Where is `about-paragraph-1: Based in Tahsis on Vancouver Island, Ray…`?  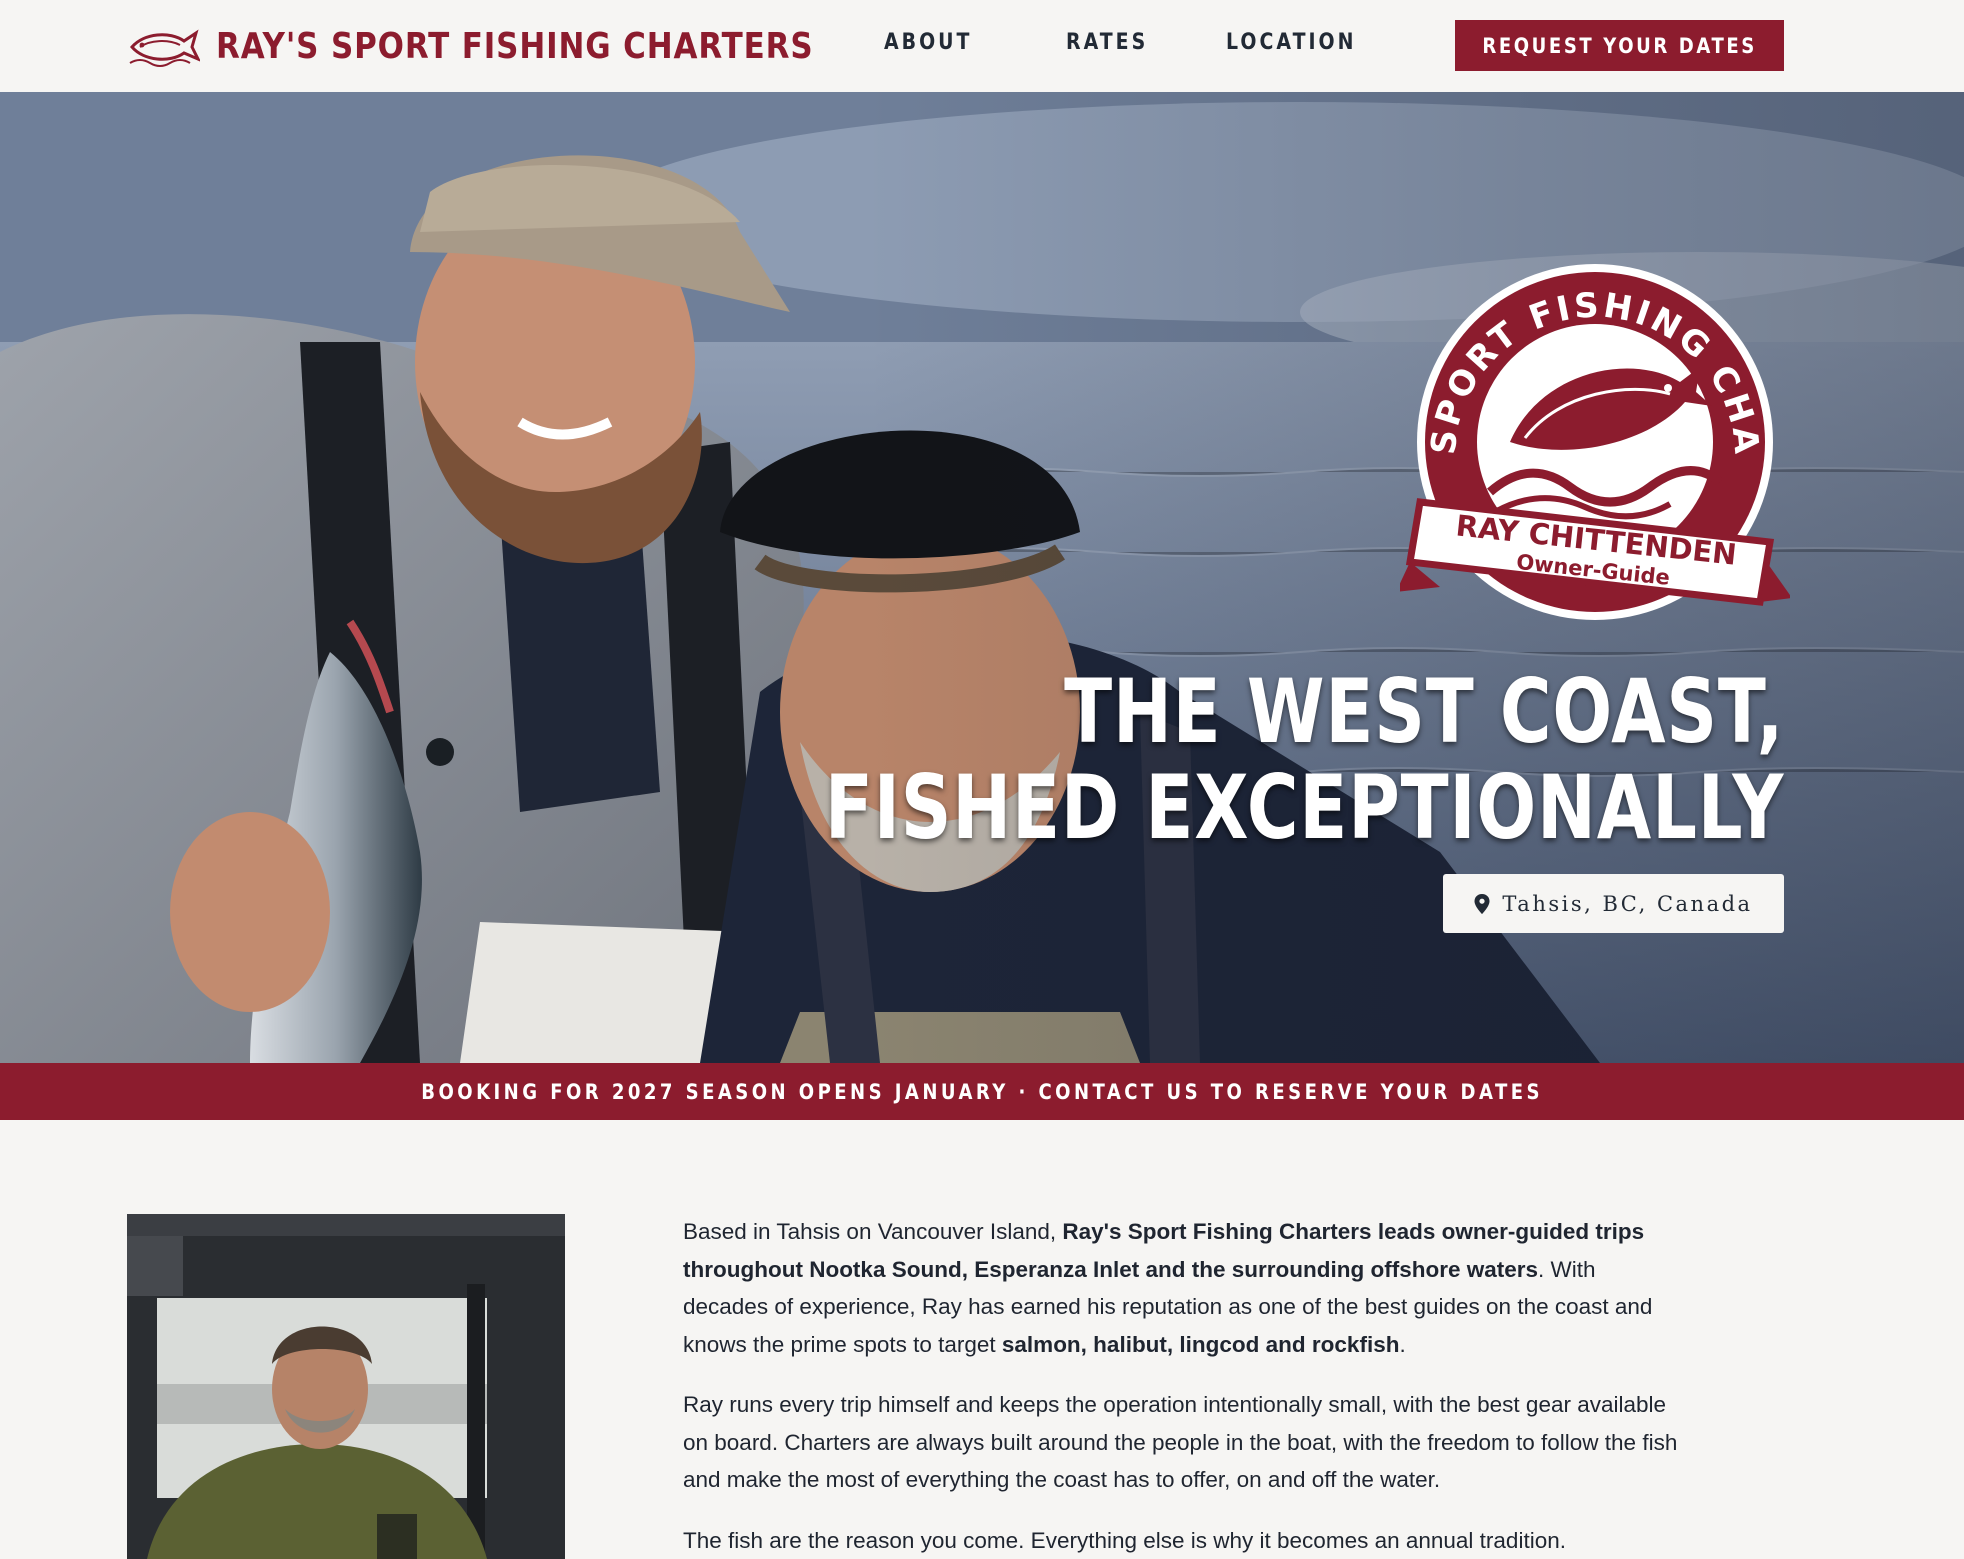 about-paragraph-1: Based in Tahsis on Vancouver Island, Ray… is located at coordinates (1183, 1288).